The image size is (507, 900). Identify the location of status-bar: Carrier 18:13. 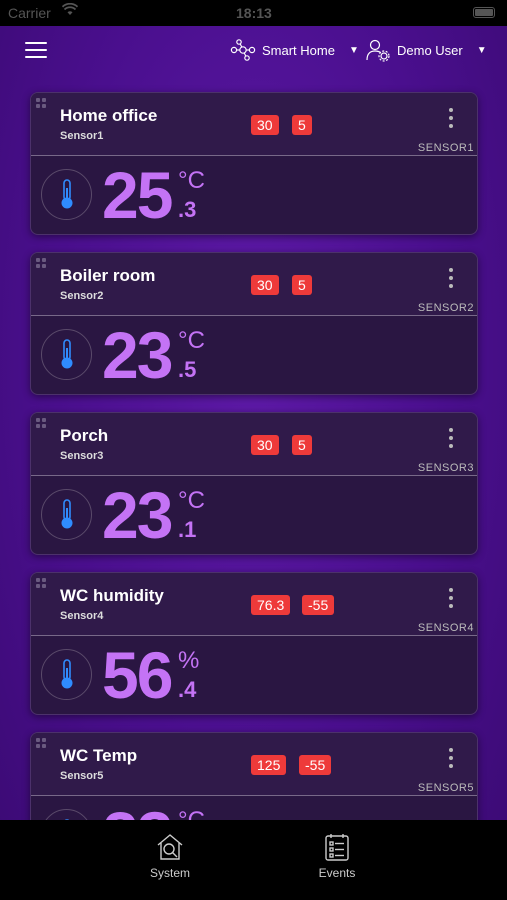
(253, 13).